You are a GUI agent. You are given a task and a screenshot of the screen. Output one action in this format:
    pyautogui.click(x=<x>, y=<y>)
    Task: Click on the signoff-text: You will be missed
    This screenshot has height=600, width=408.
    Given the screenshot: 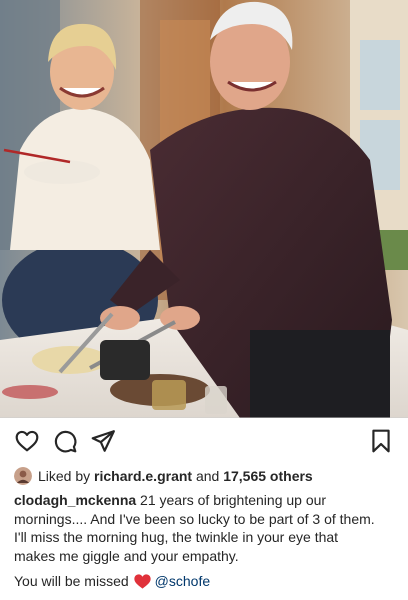 What is the action you would take?
    pyautogui.click(x=71, y=581)
    